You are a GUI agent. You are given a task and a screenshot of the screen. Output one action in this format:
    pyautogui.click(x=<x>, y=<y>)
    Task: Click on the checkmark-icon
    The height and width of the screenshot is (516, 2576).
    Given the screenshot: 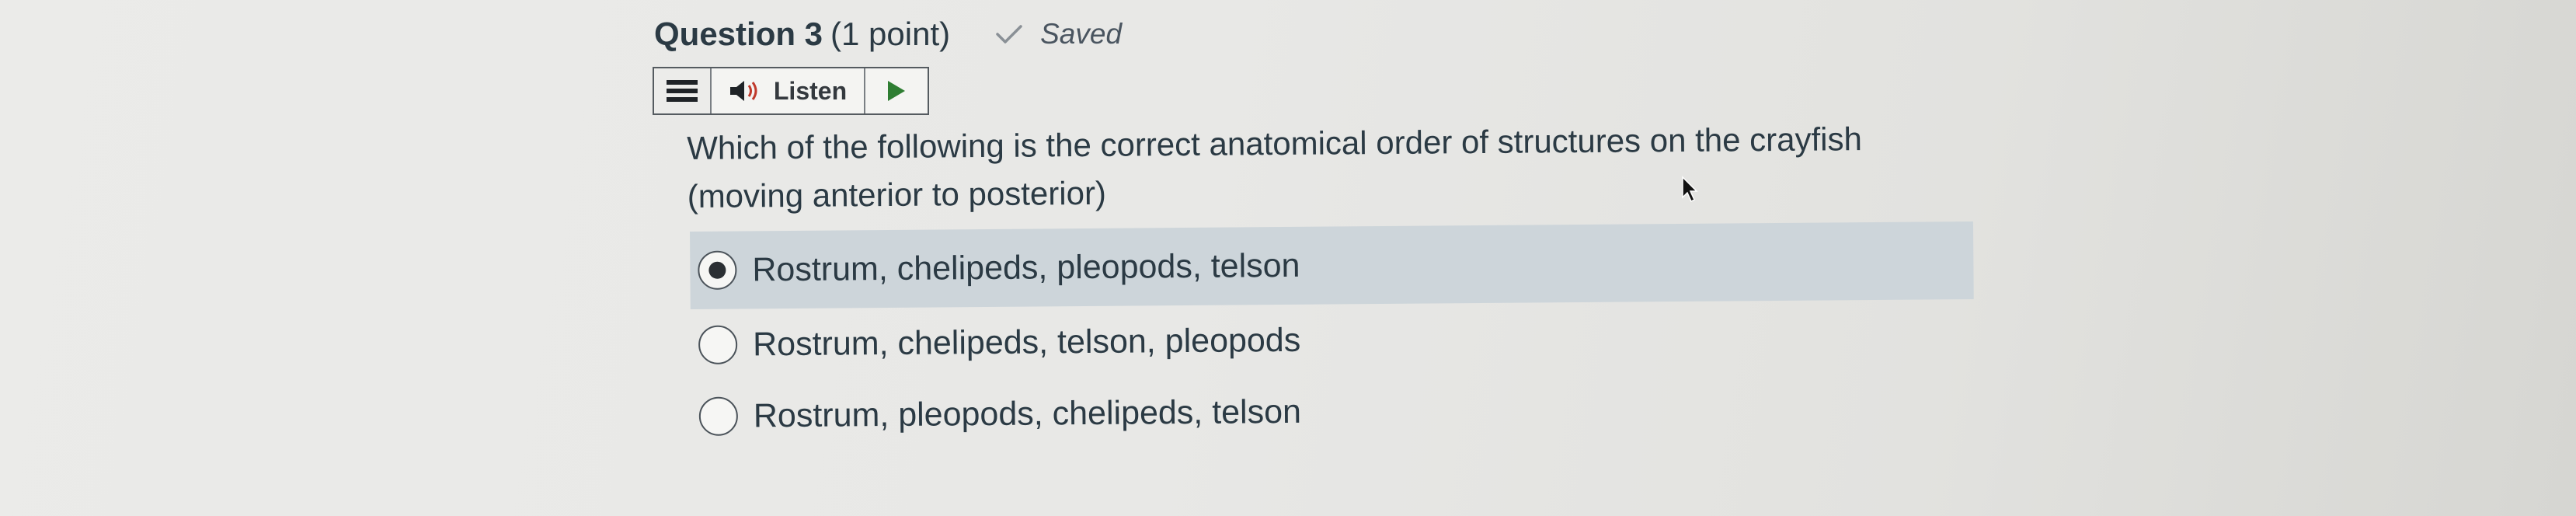 What is the action you would take?
    pyautogui.click(x=1009, y=34)
    